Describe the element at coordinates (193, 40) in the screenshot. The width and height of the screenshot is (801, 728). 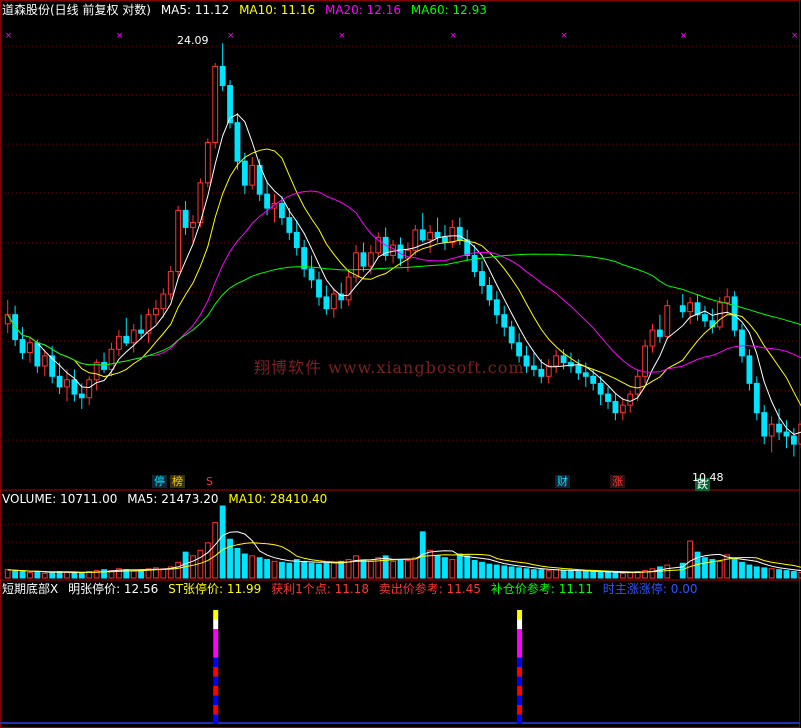
I see `high-price-label: 24.09` at that location.